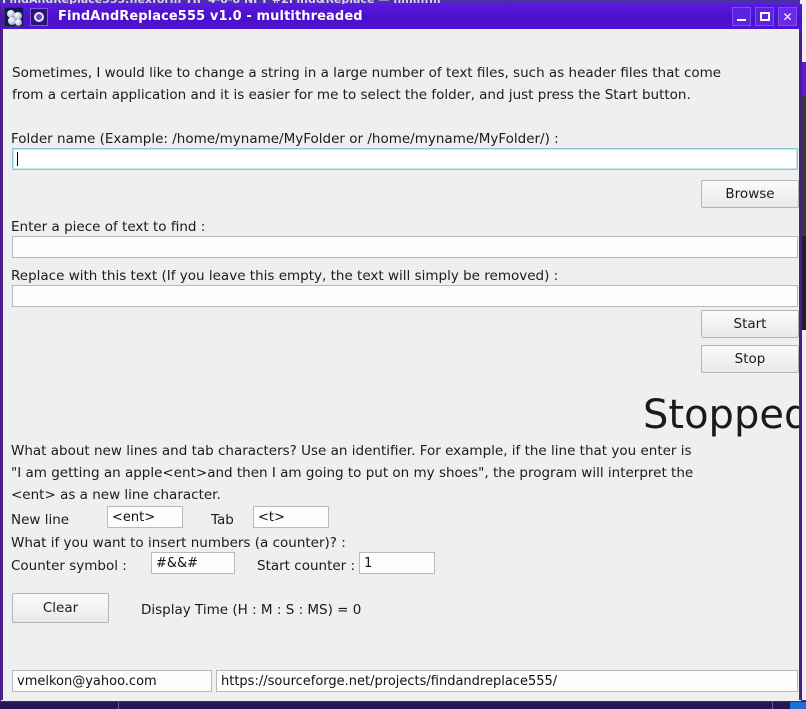  Describe the element at coordinates (116, 495) in the screenshot. I see `identifiers-help-line-3: <ent> as a new line character.` at that location.